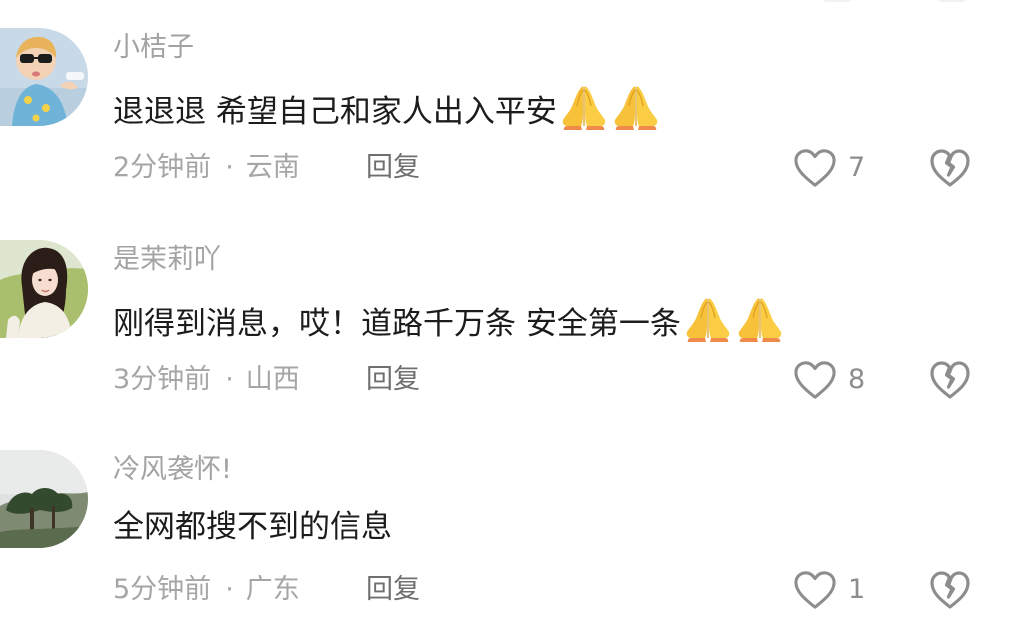 The width and height of the screenshot is (1015, 638). I want to click on like-button: 1, so click(828, 590).